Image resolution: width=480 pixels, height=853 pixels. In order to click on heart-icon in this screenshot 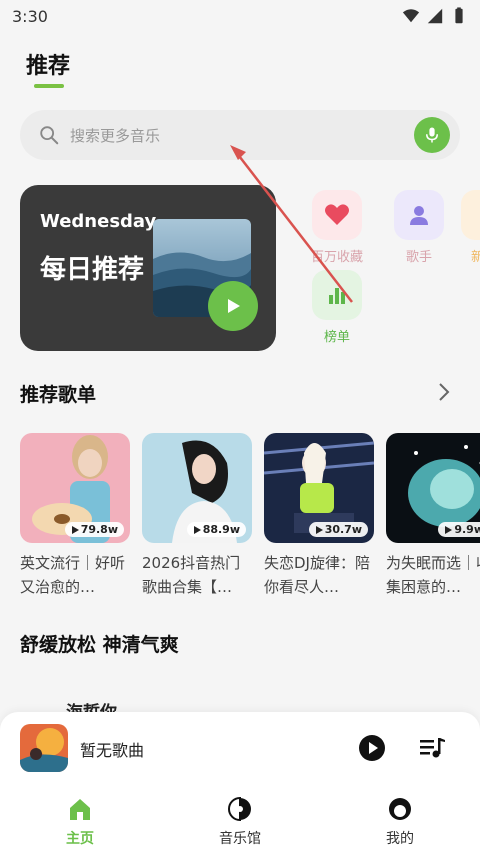, I will do `click(337, 215)`.